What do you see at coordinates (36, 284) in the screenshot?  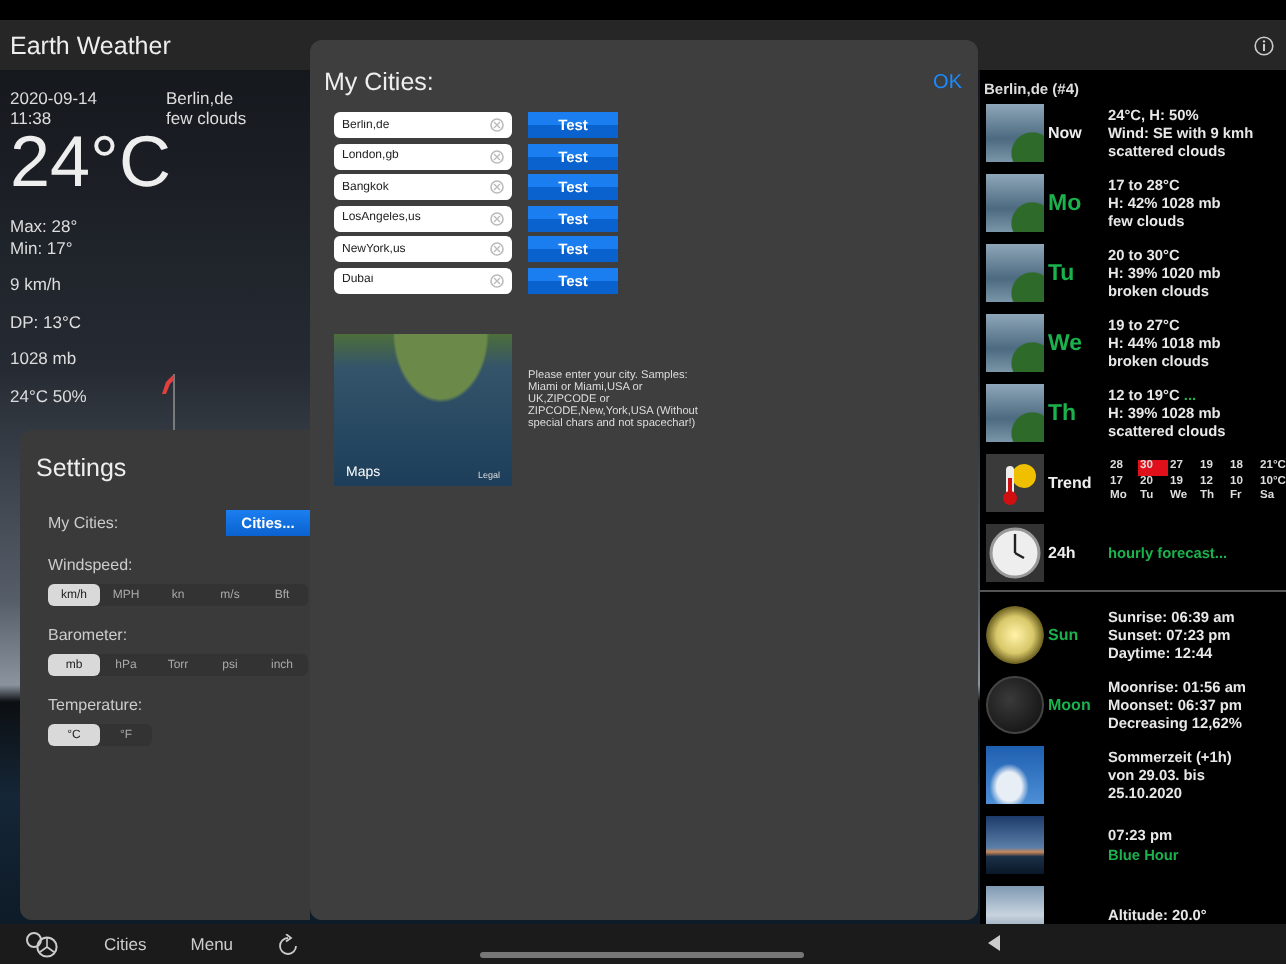 I see `wind-text: 9 km/h` at bounding box center [36, 284].